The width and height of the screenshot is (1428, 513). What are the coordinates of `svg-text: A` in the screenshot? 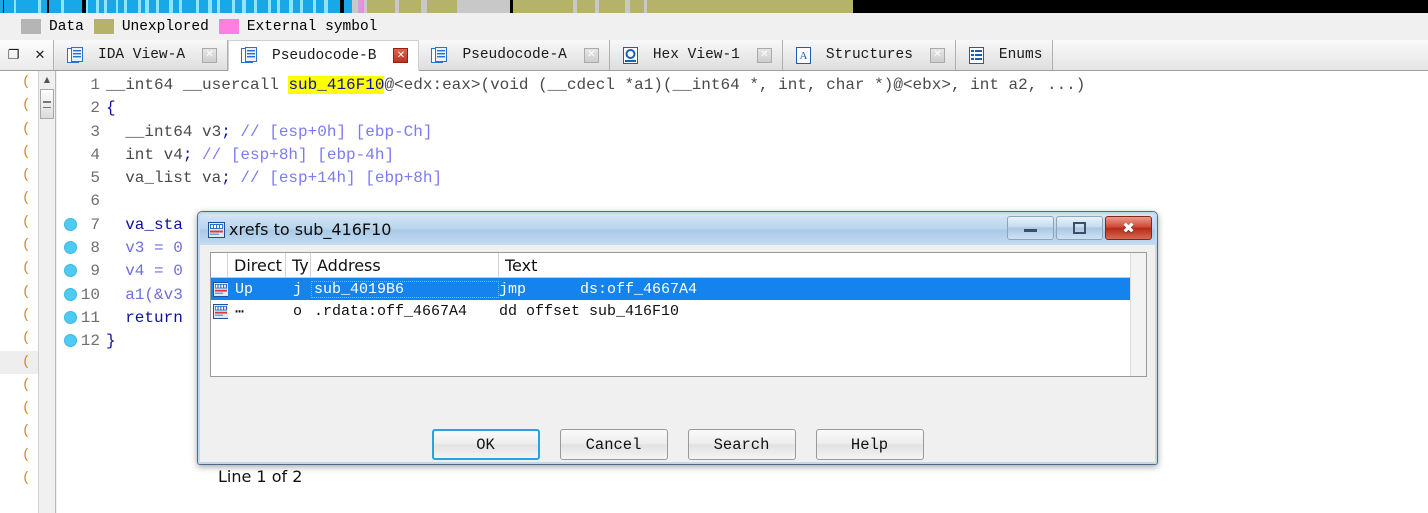 It's located at (803, 56).